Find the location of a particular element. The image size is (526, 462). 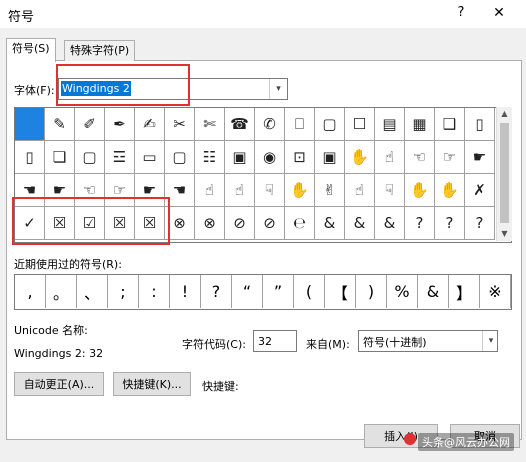

symbol-cell: ☐ is located at coordinates (360, 124).